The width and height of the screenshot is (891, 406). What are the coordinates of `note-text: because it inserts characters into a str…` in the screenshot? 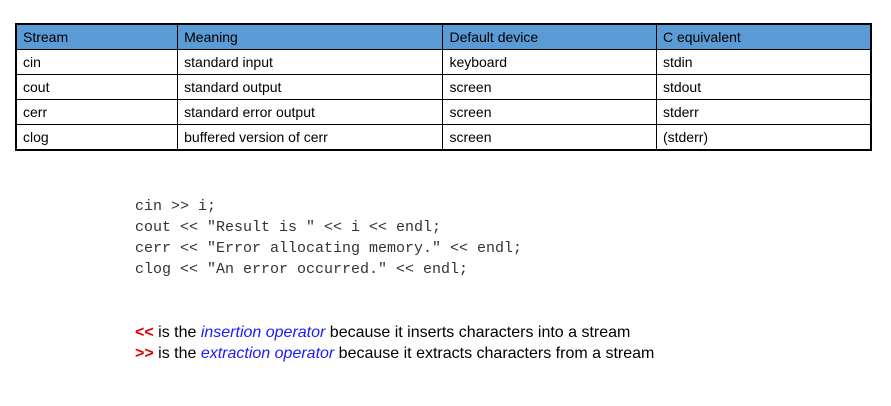 It's located at (478, 332).